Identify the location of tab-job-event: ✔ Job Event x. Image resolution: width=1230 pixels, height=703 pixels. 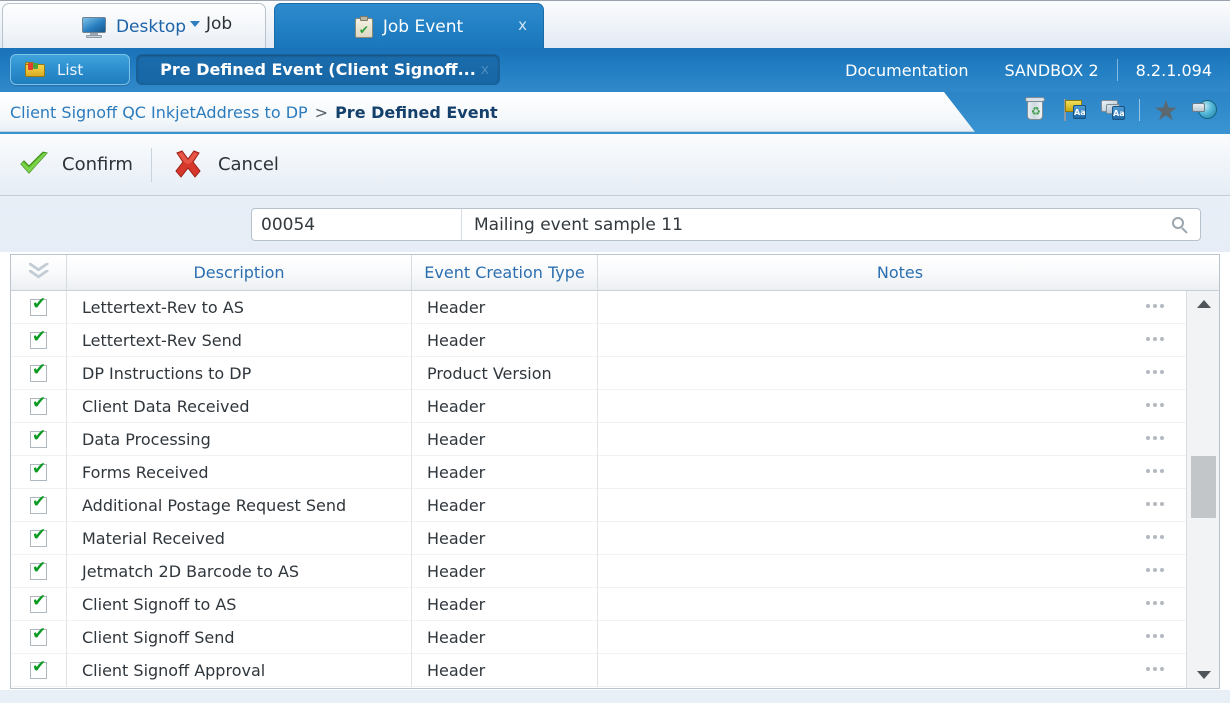
(409, 26).